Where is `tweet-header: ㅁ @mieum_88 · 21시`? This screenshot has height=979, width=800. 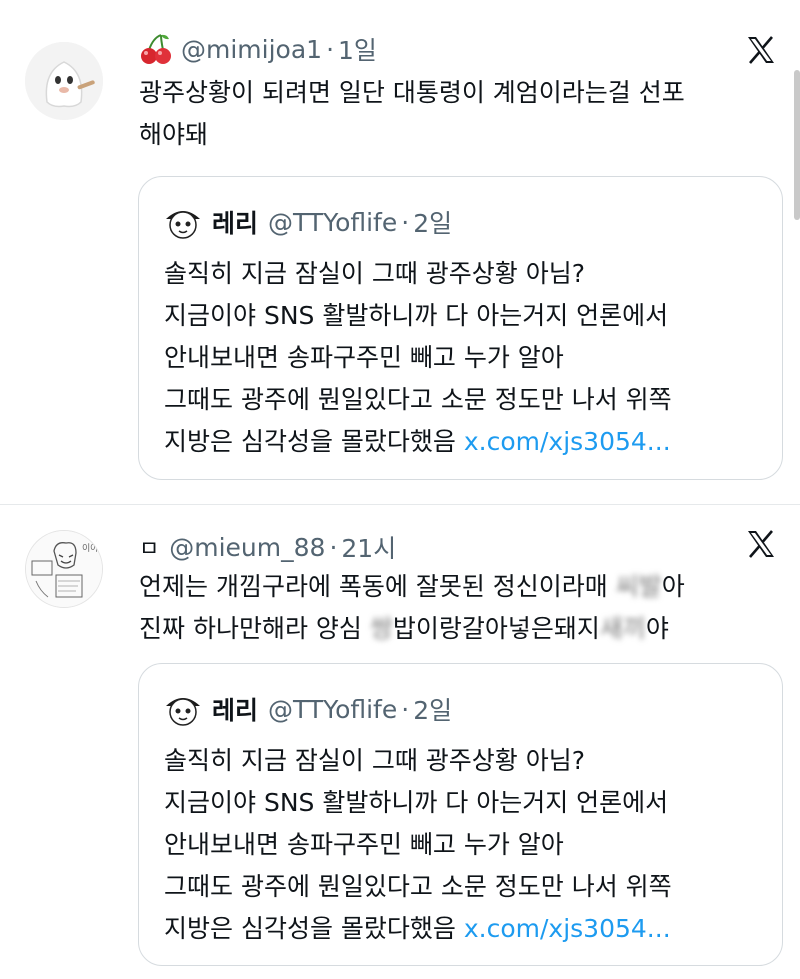 tweet-header: ㅁ @mieum_88 · 21시 is located at coordinates (267, 547).